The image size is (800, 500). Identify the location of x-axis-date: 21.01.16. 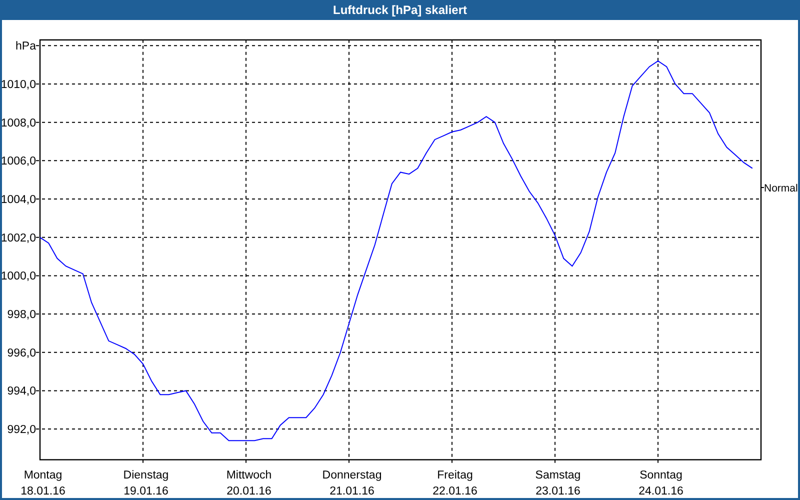
(352, 492).